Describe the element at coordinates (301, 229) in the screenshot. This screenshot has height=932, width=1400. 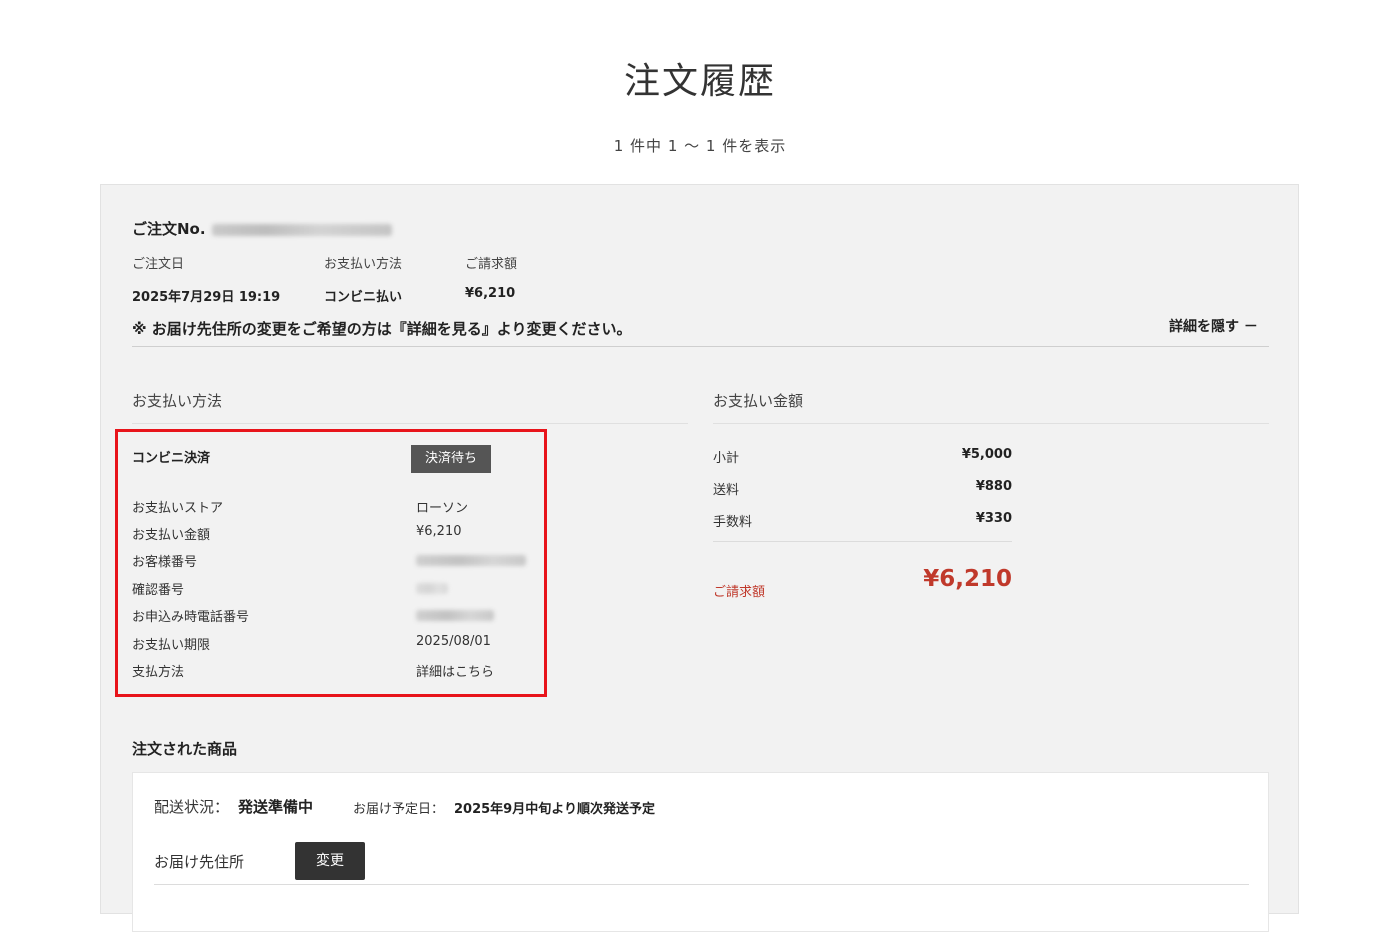
I see `order-number-redacted` at that location.